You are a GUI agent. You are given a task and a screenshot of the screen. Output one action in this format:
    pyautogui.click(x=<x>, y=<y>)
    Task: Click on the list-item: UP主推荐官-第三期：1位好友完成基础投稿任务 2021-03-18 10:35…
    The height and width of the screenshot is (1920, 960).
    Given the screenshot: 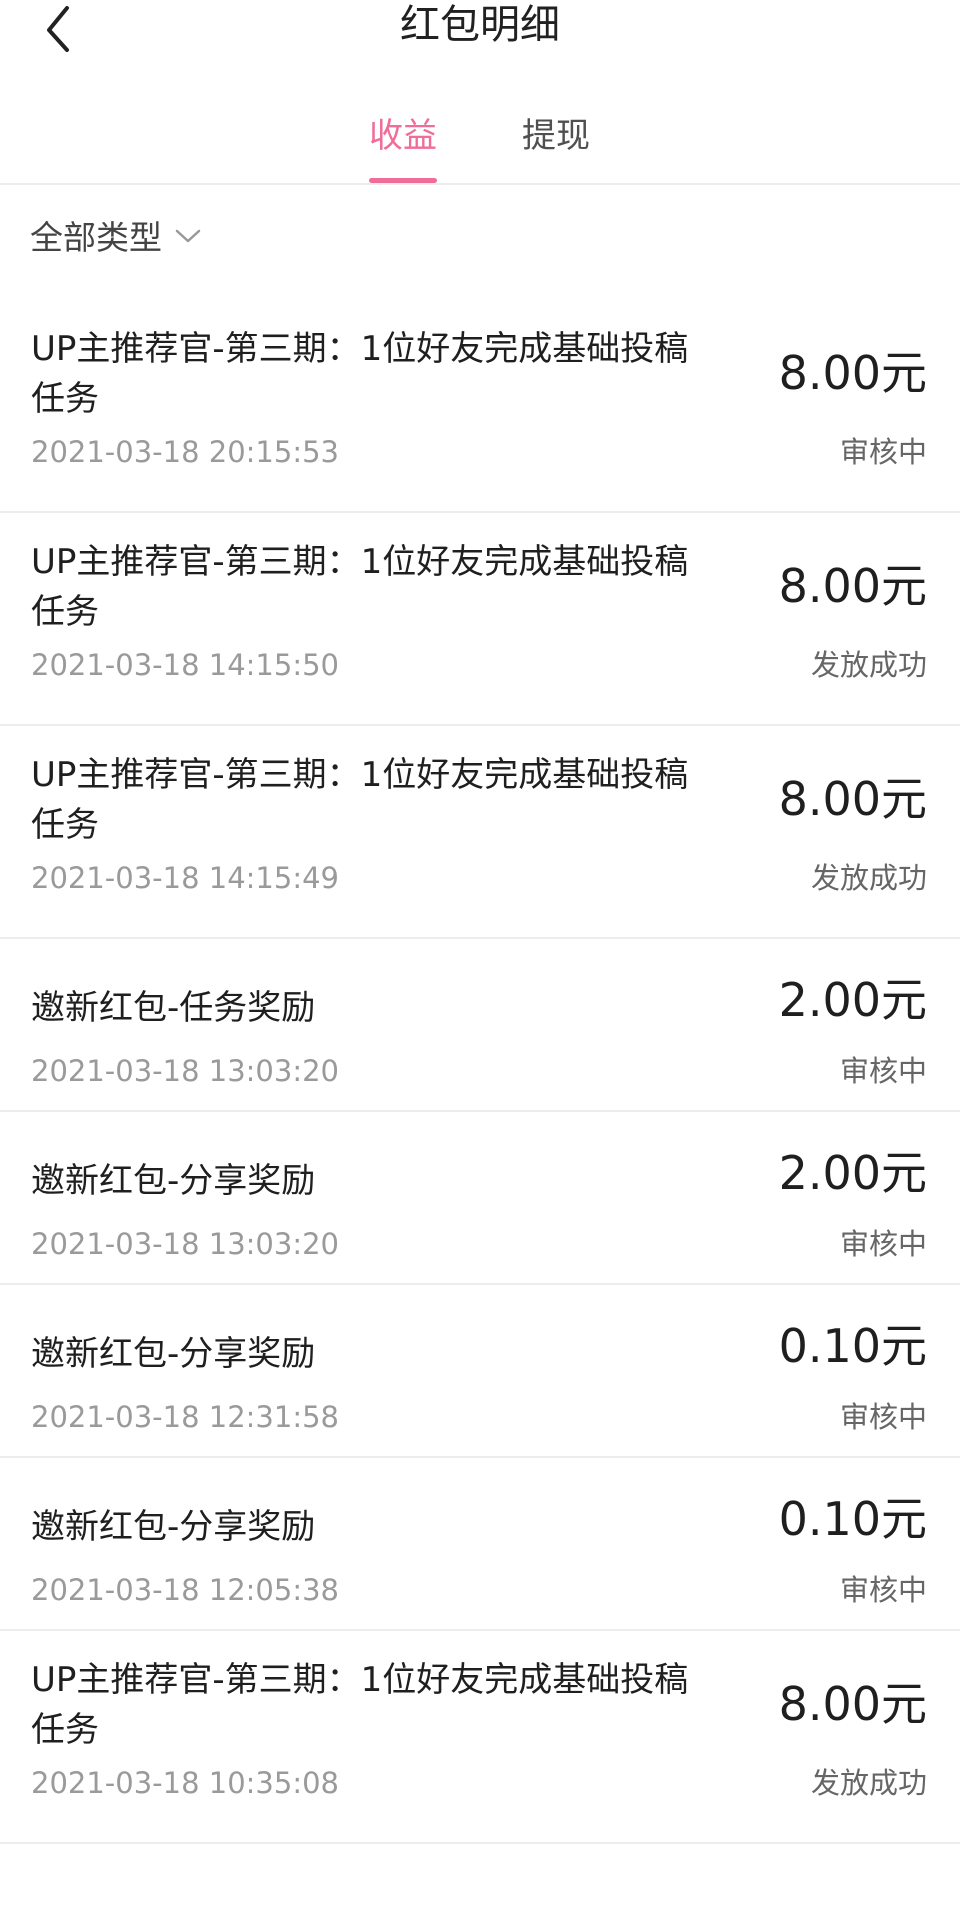 What is the action you would take?
    pyautogui.click(x=480, y=1737)
    